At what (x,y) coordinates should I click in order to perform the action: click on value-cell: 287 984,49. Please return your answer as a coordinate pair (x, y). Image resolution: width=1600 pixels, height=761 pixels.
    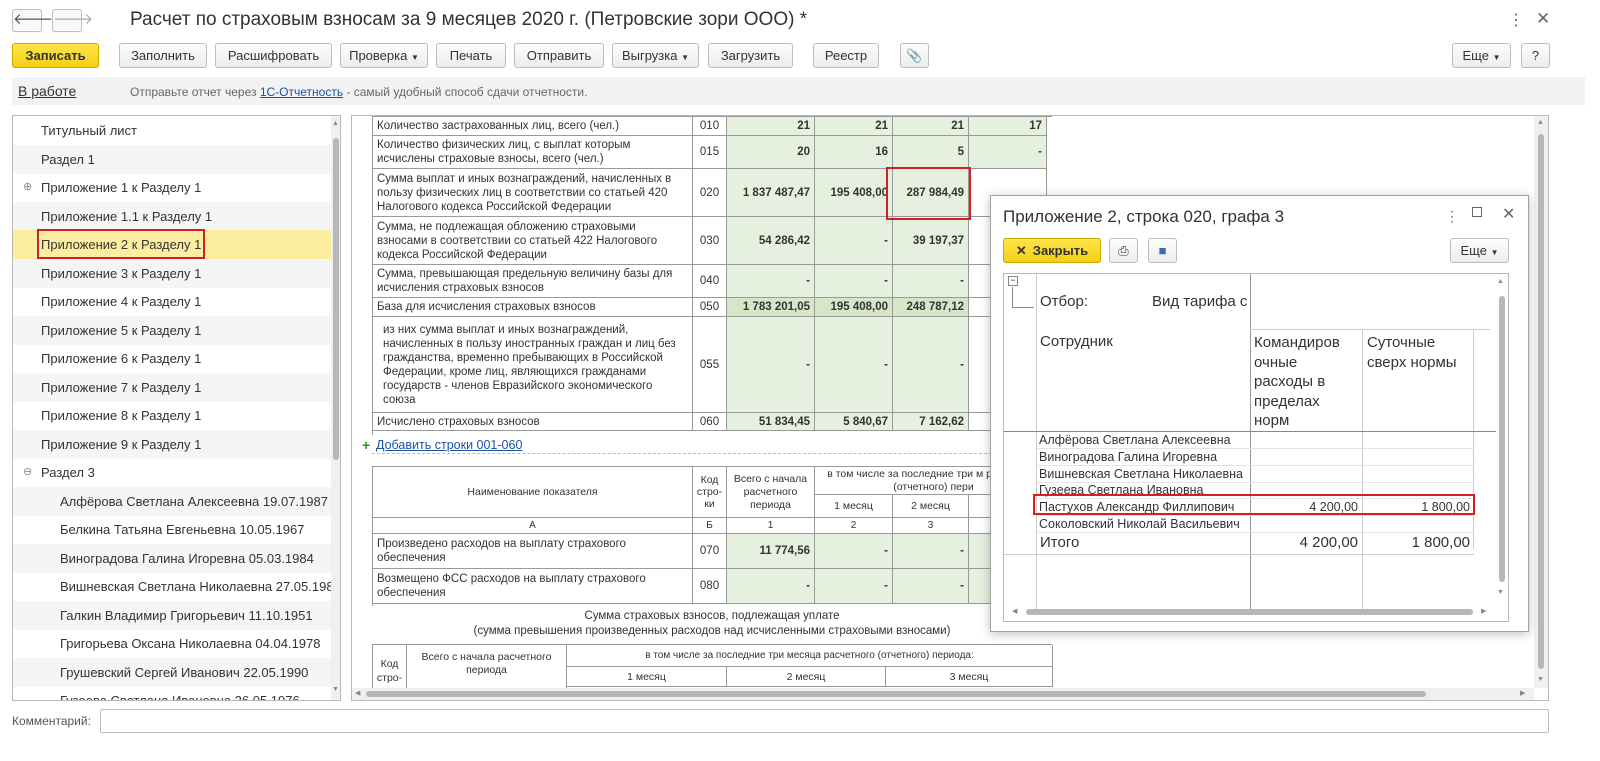
    Looking at the image, I should click on (931, 193).